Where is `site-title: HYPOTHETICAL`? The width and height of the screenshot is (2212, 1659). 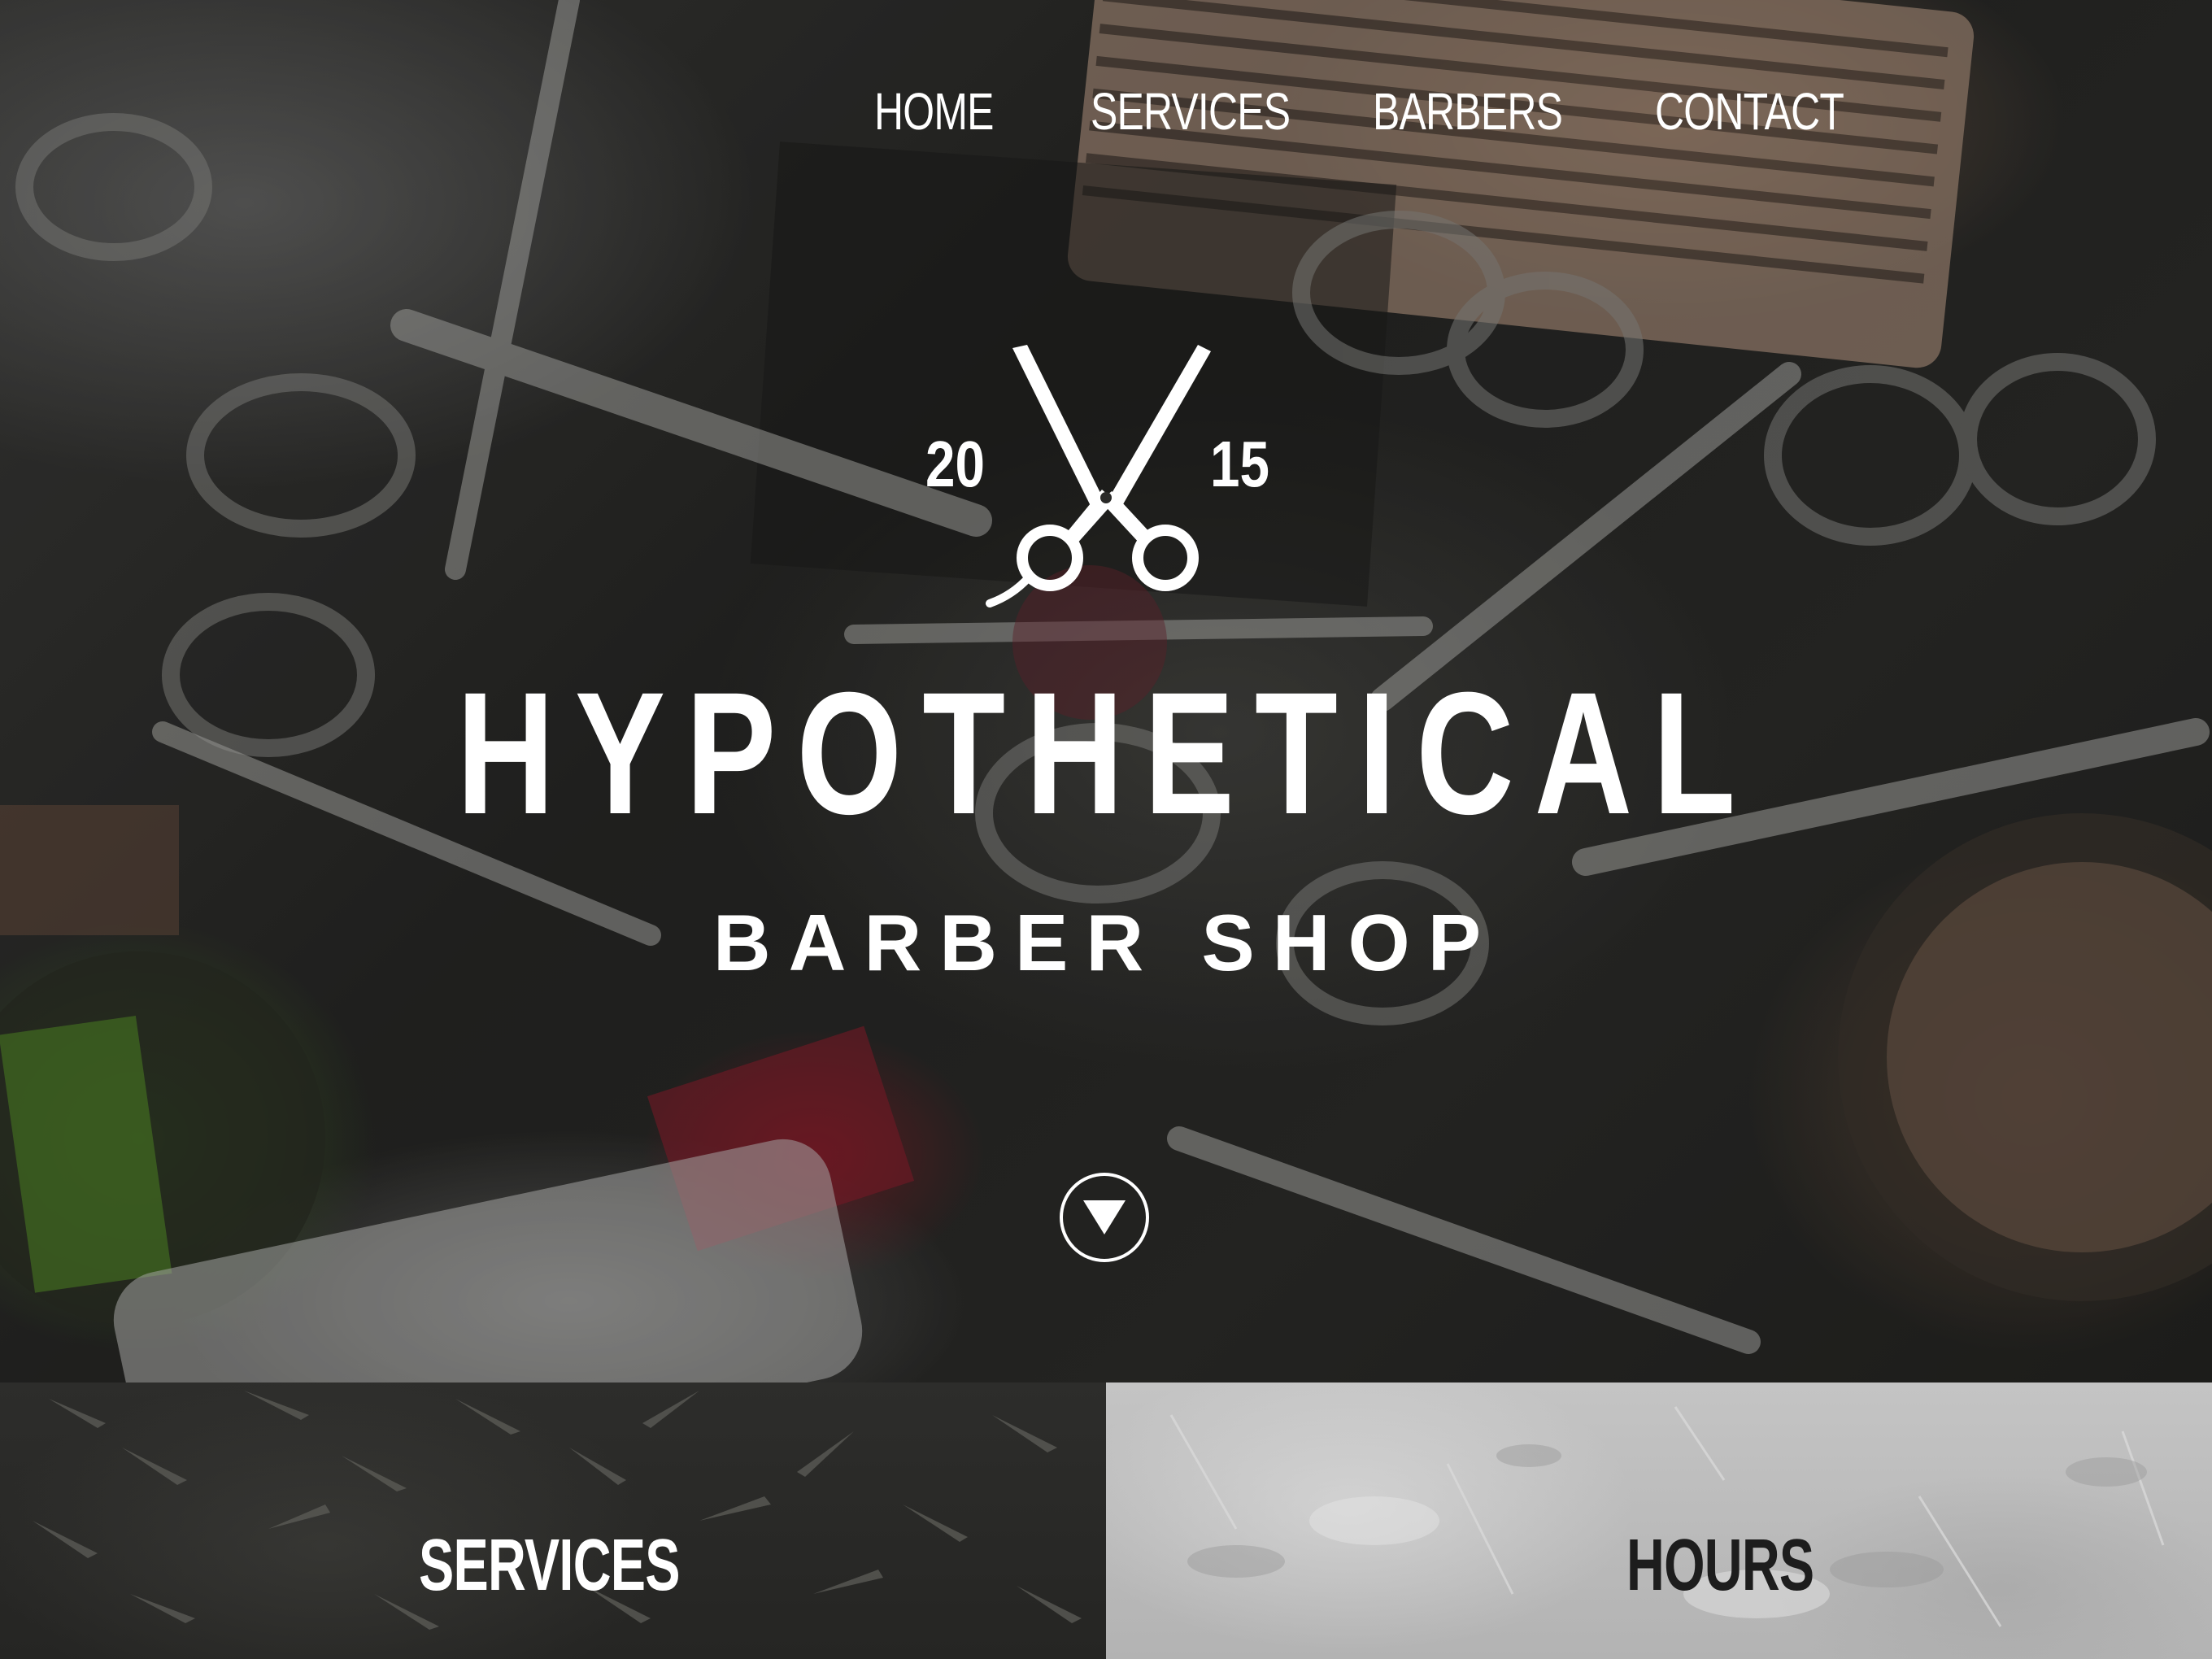
site-title: HYPOTHETICAL is located at coordinates (1106, 754).